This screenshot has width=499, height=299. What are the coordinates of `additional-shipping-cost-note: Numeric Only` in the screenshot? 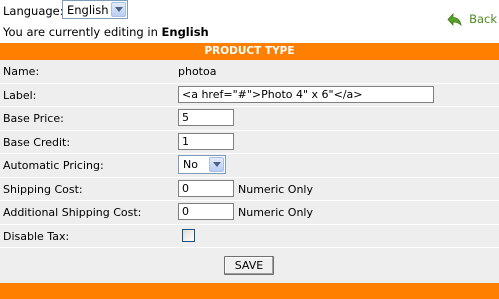 It's located at (276, 212).